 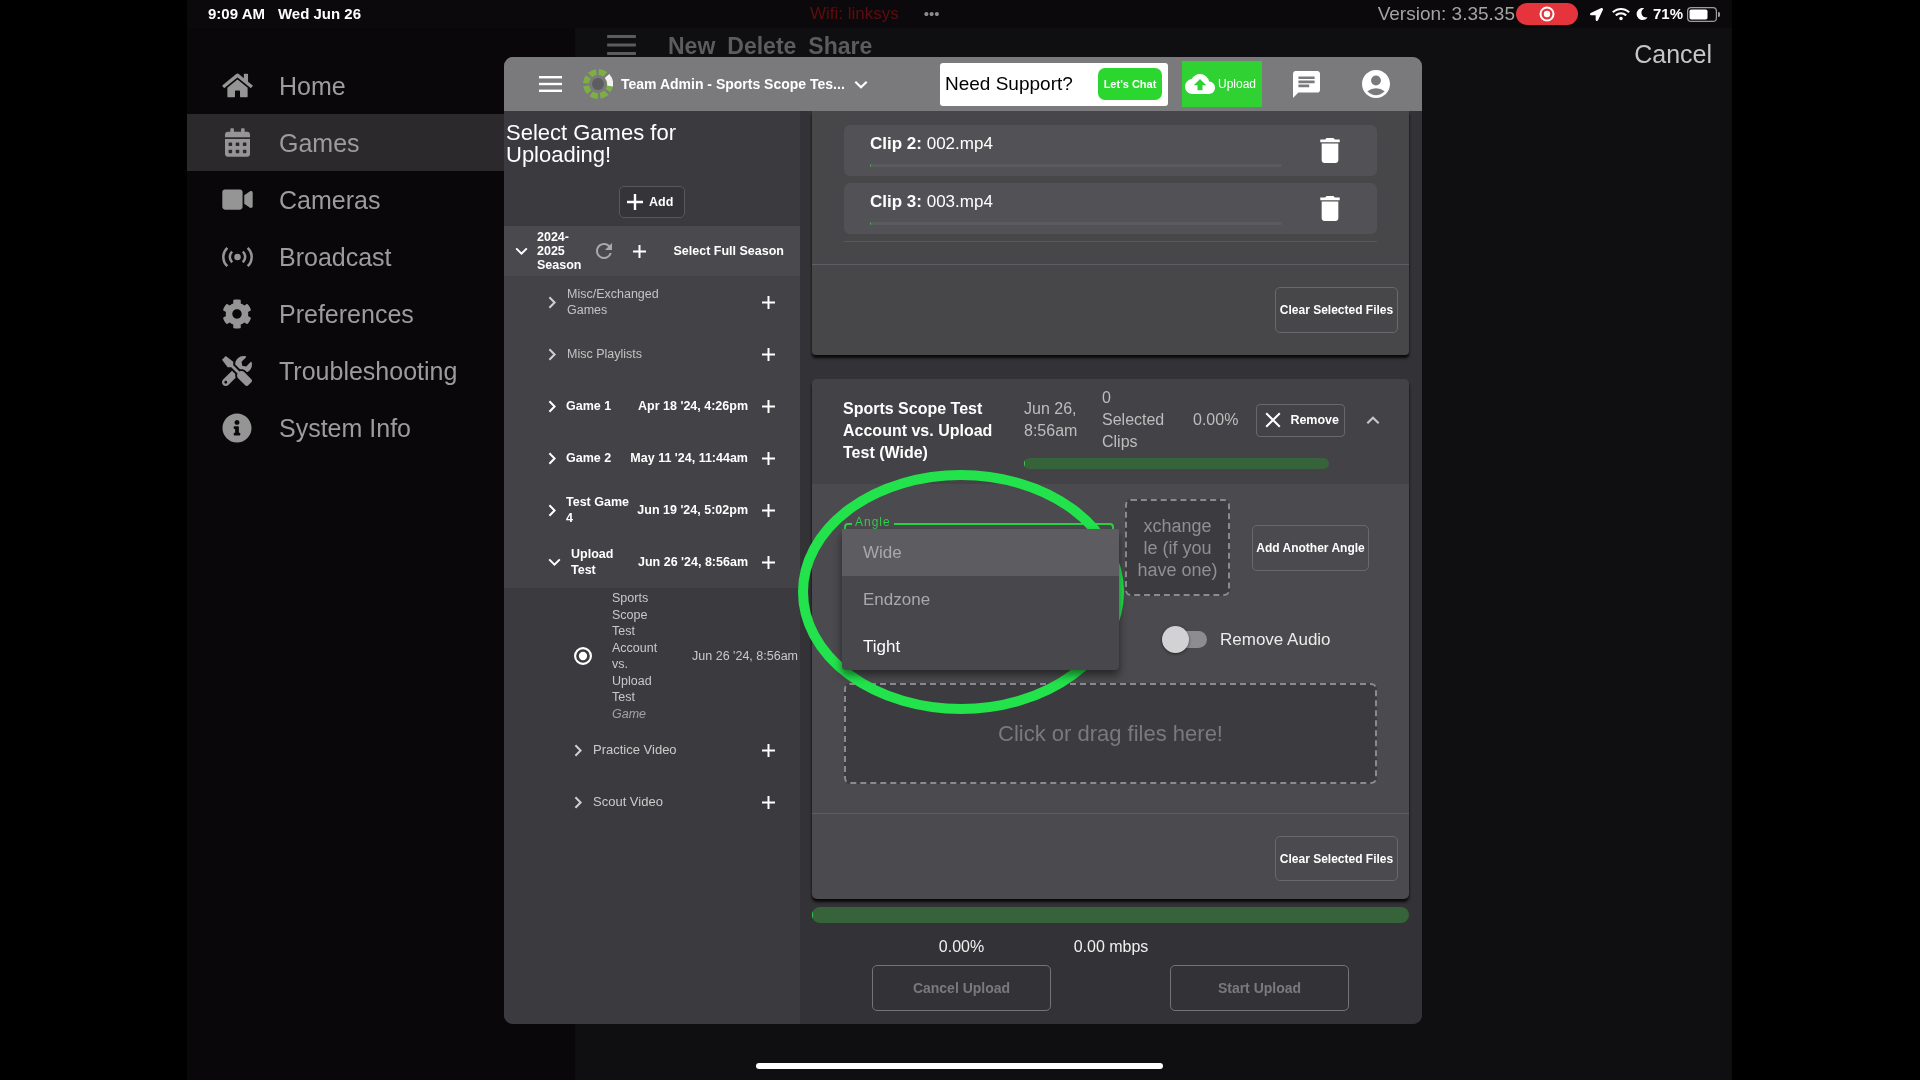 What do you see at coordinates (345, 85) in the screenshot?
I see `sidebar-item: Home` at bounding box center [345, 85].